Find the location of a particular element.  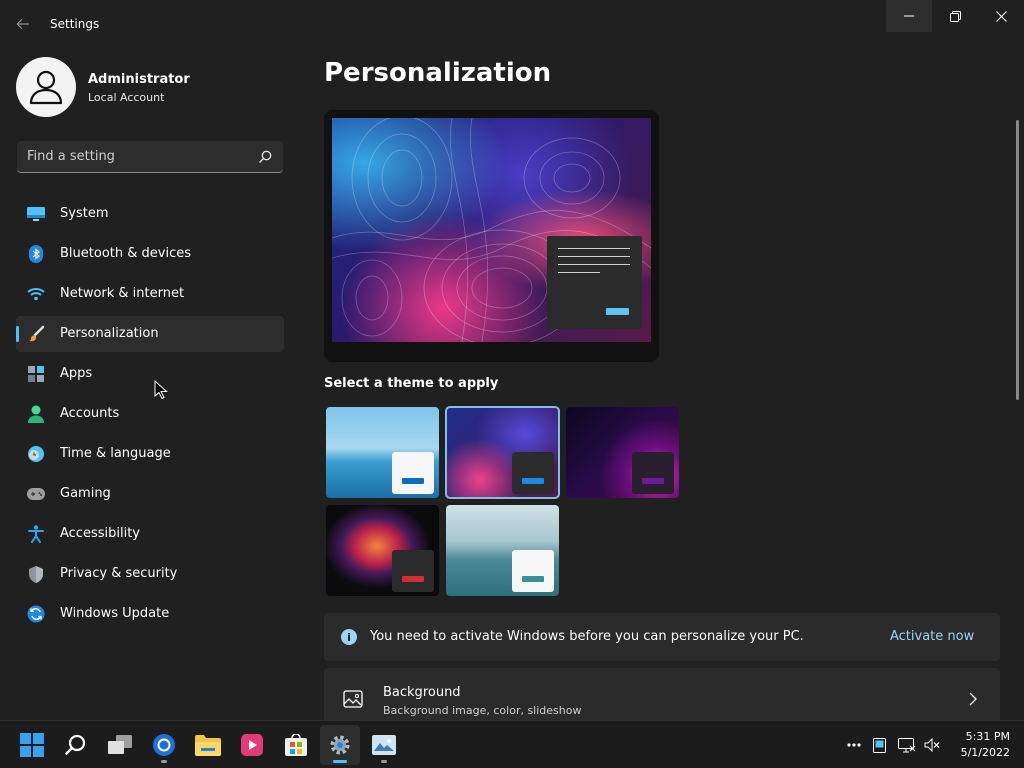

sidebar-item-gaming: Gaming is located at coordinates (150, 494).